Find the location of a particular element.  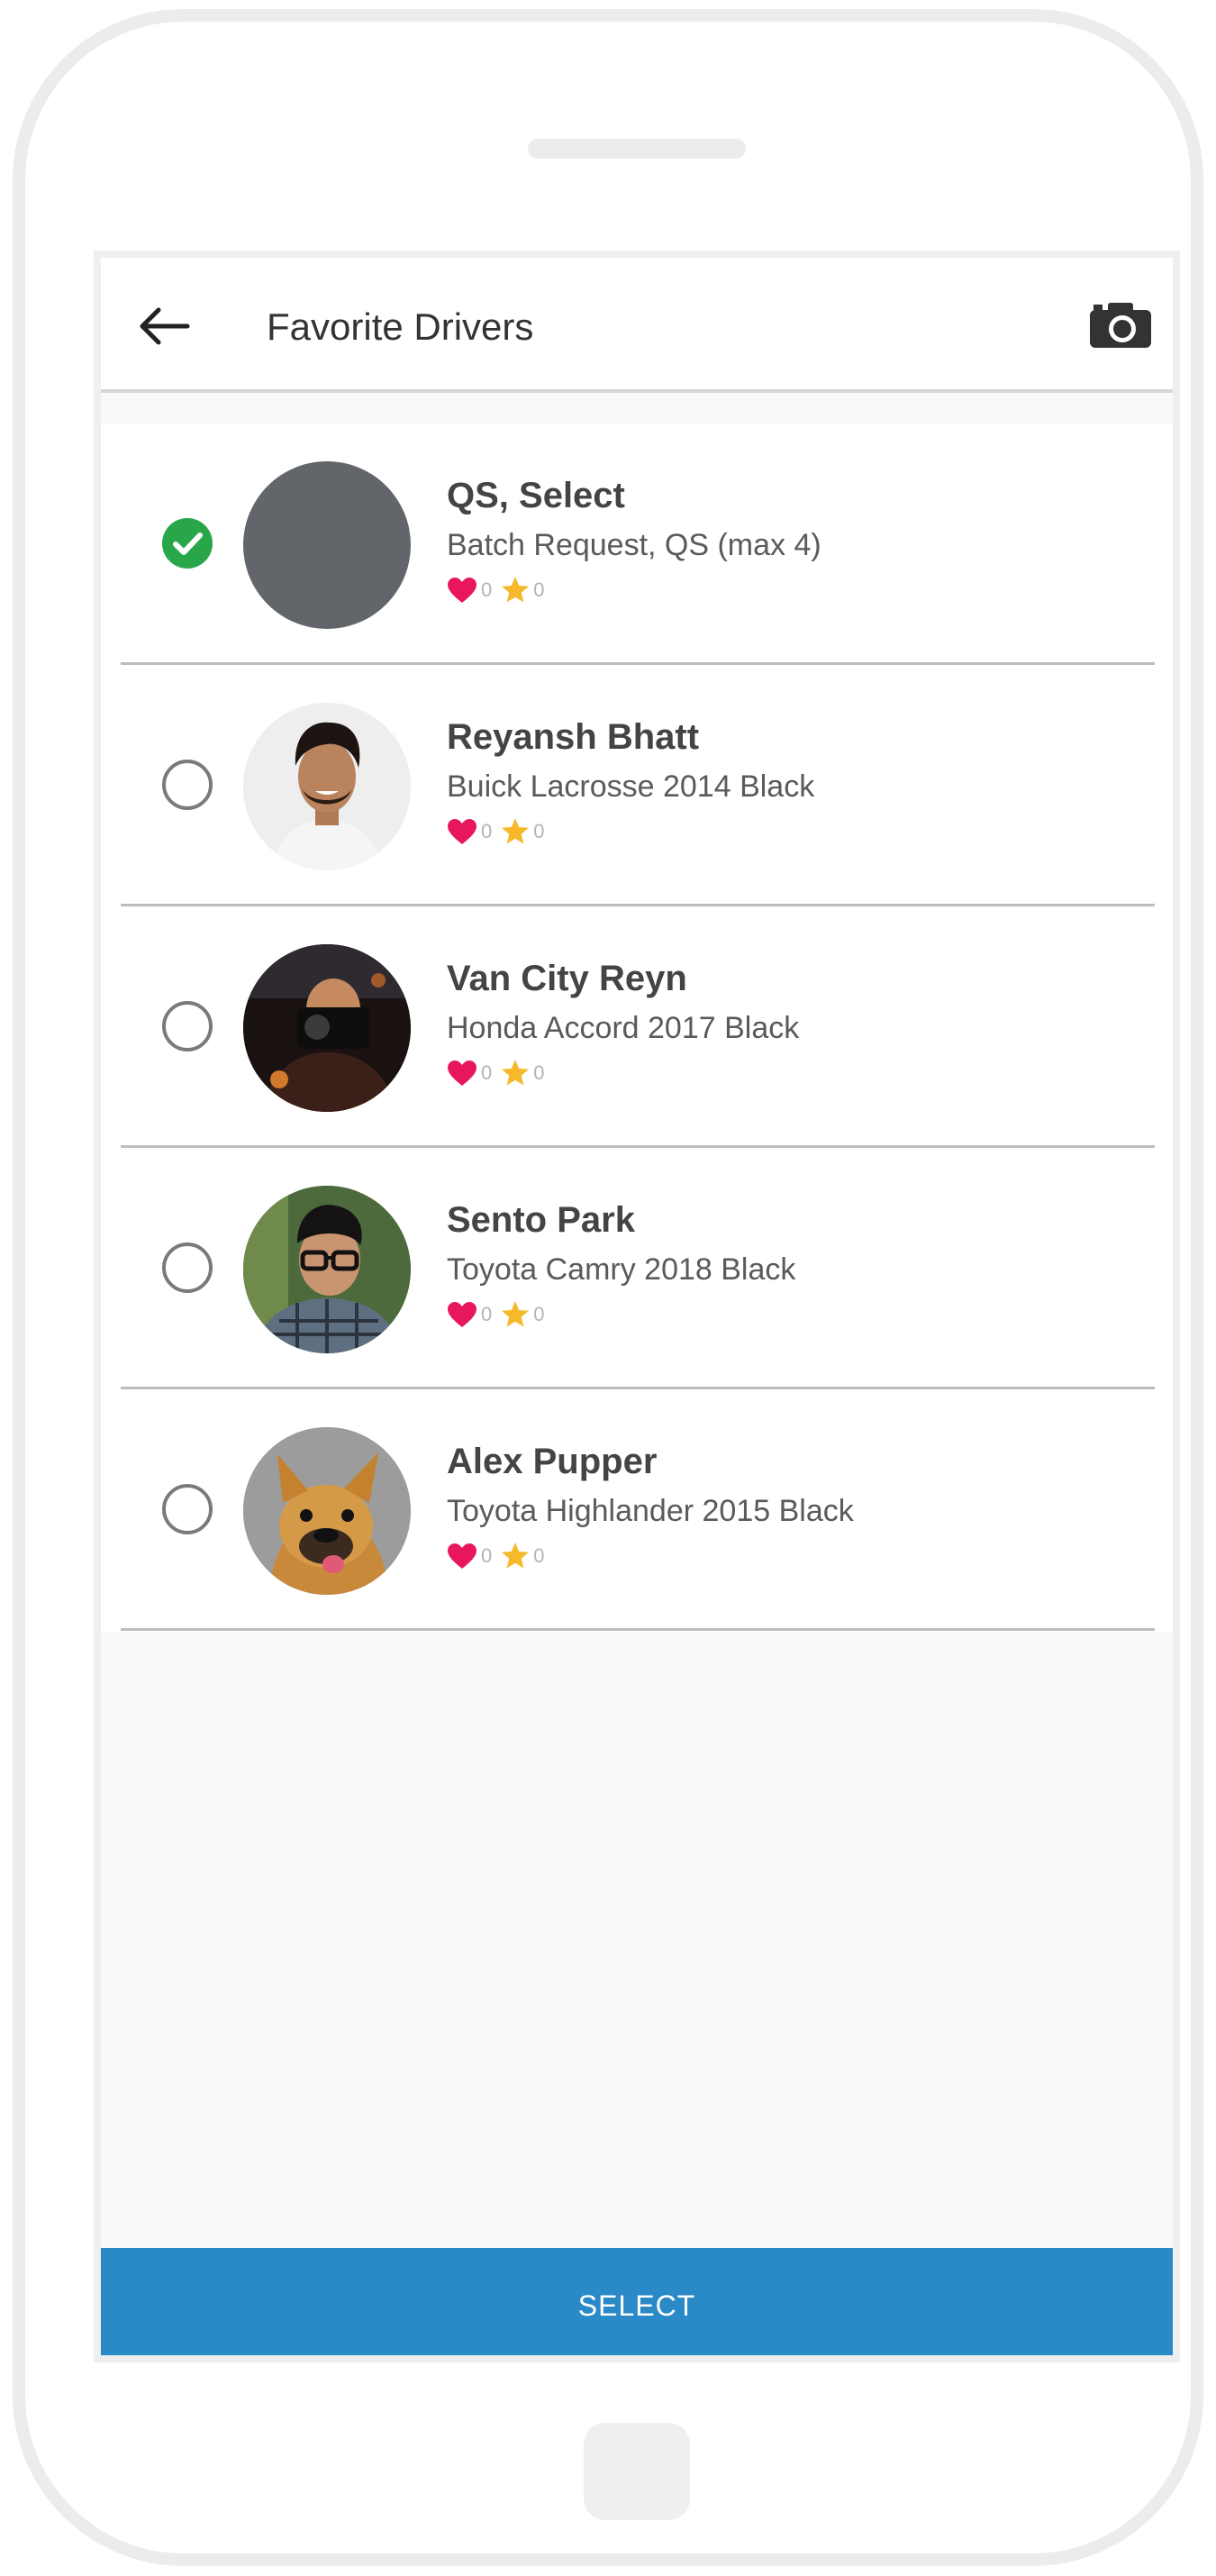

driver-row: Sento Park Toyota Camry 2018 Black 0 0 is located at coordinates (638, 1268).